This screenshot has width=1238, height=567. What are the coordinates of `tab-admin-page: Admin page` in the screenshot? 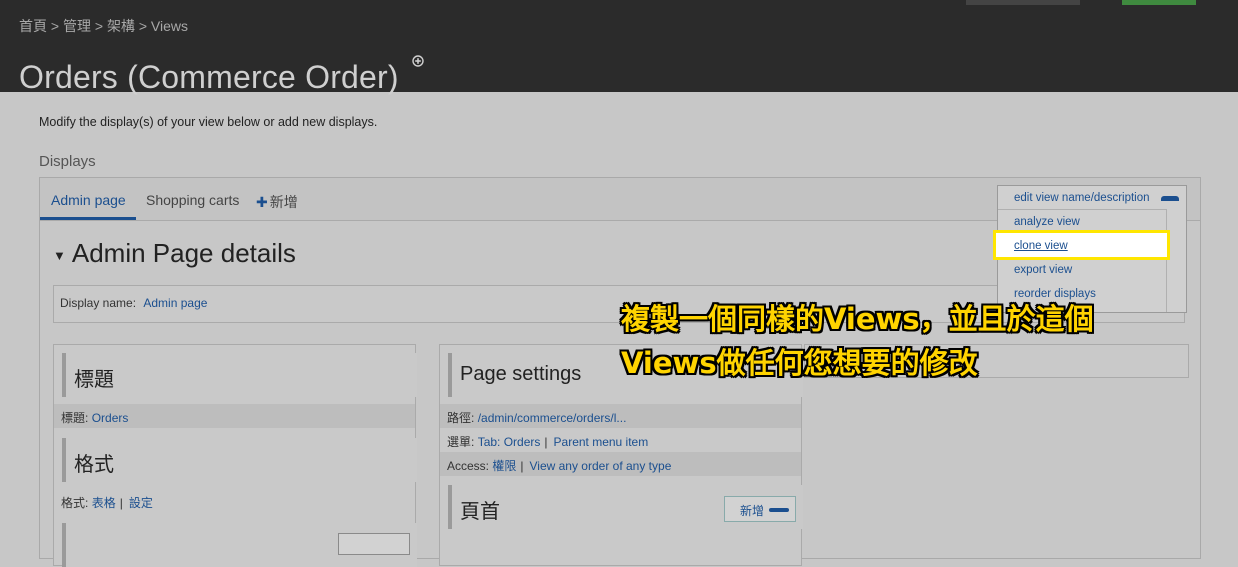 It's located at (88, 200).